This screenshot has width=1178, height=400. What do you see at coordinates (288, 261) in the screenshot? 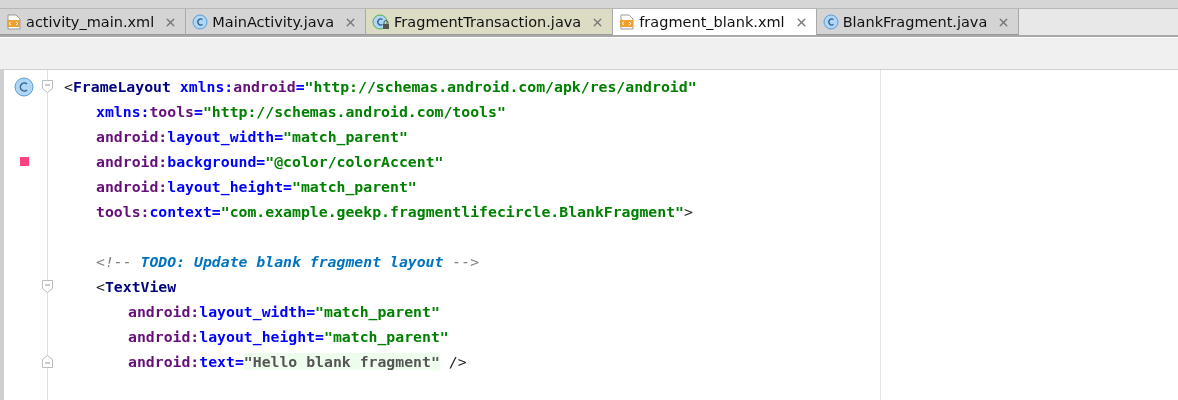
I see `code-line: <!-- TODO: Update blank fragment layout -->` at bounding box center [288, 261].